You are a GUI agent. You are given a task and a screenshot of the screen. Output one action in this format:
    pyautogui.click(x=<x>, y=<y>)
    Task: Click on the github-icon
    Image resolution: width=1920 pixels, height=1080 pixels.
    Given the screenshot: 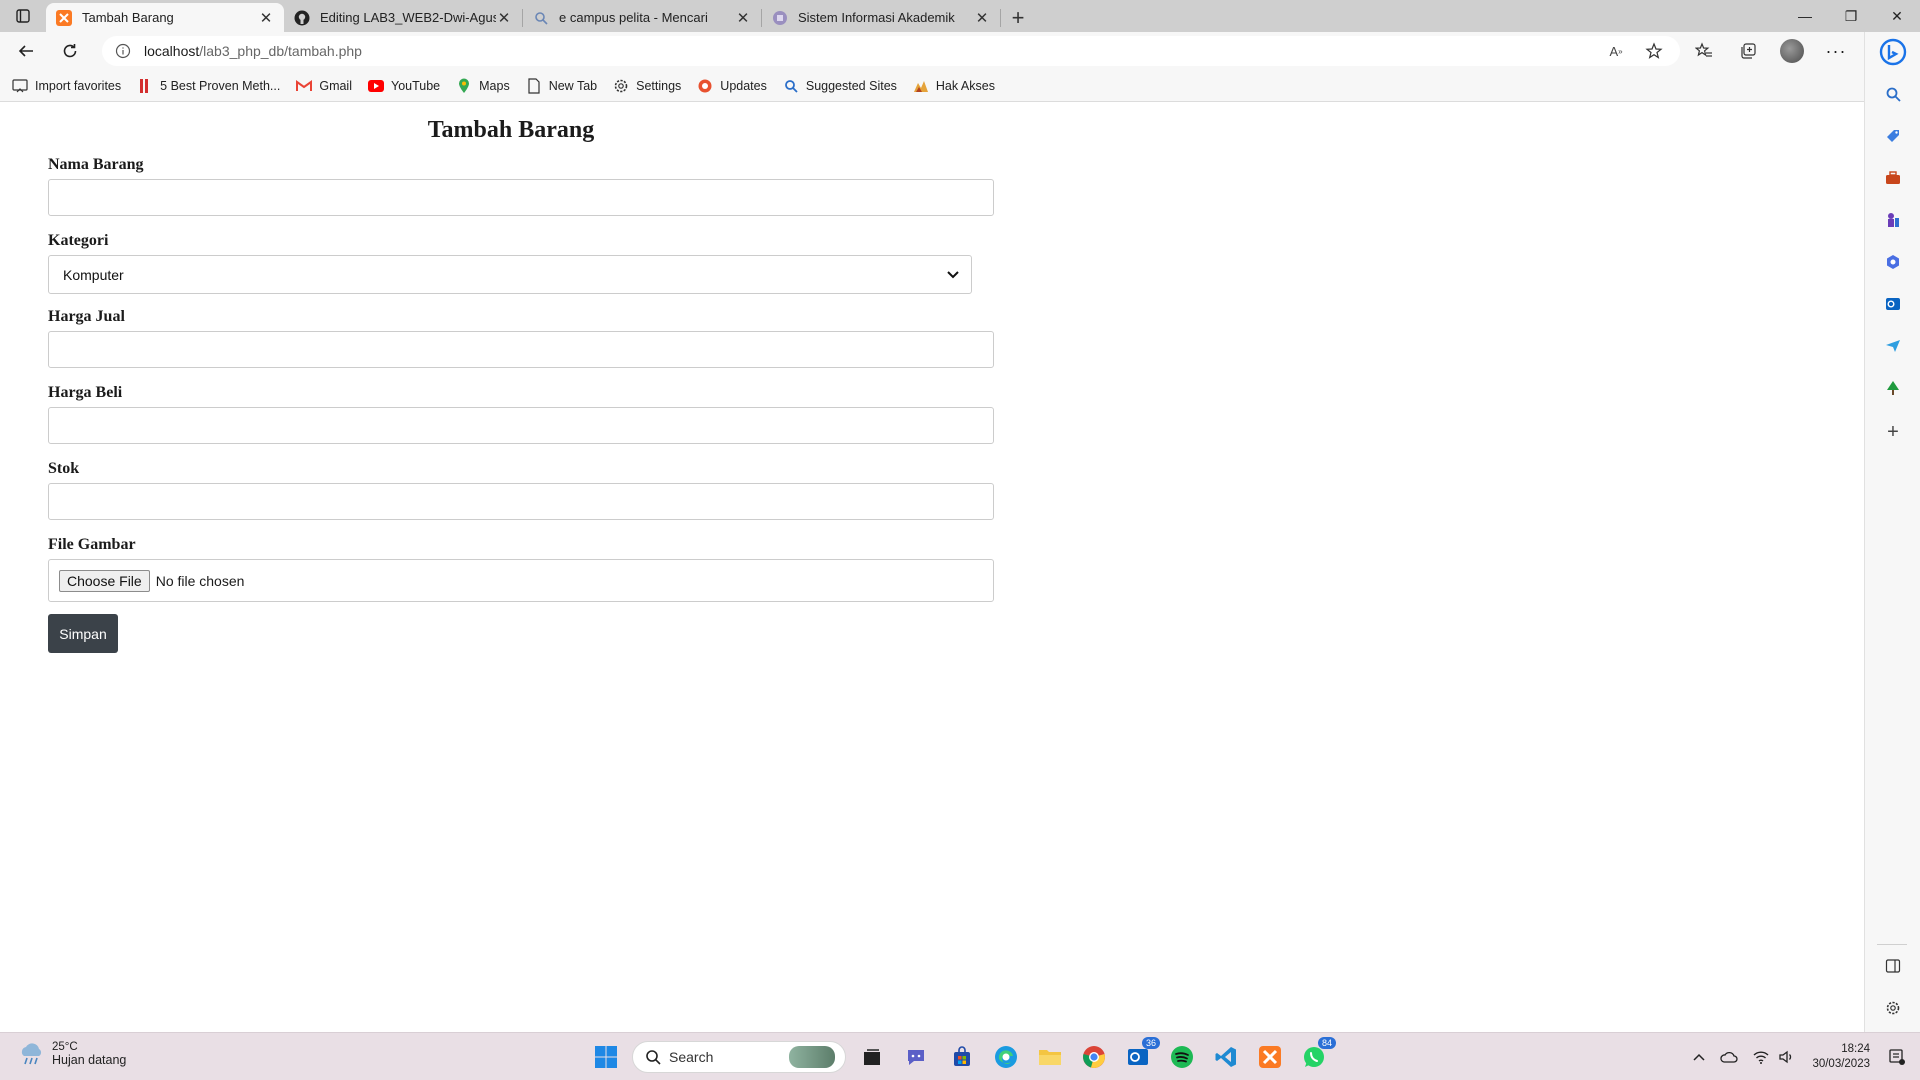 What is the action you would take?
    pyautogui.click(x=302, y=18)
    